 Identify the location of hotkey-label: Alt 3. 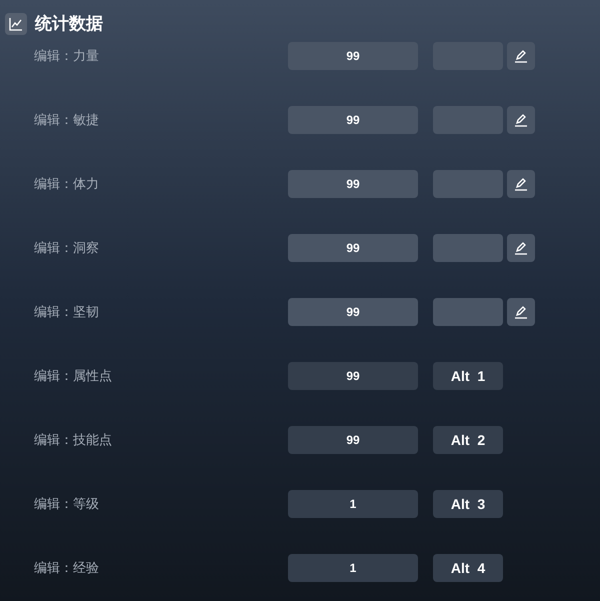
(468, 504).